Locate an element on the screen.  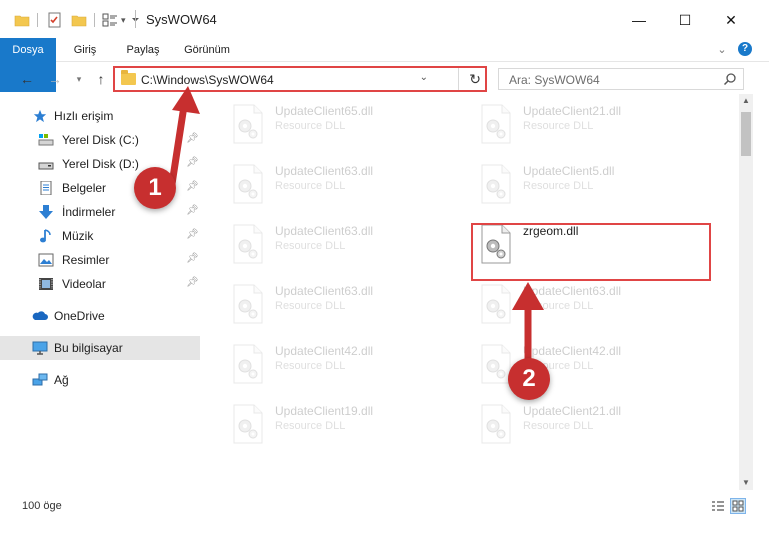
sidebar-item-label: Belgeler is located at coordinates (84, 188).